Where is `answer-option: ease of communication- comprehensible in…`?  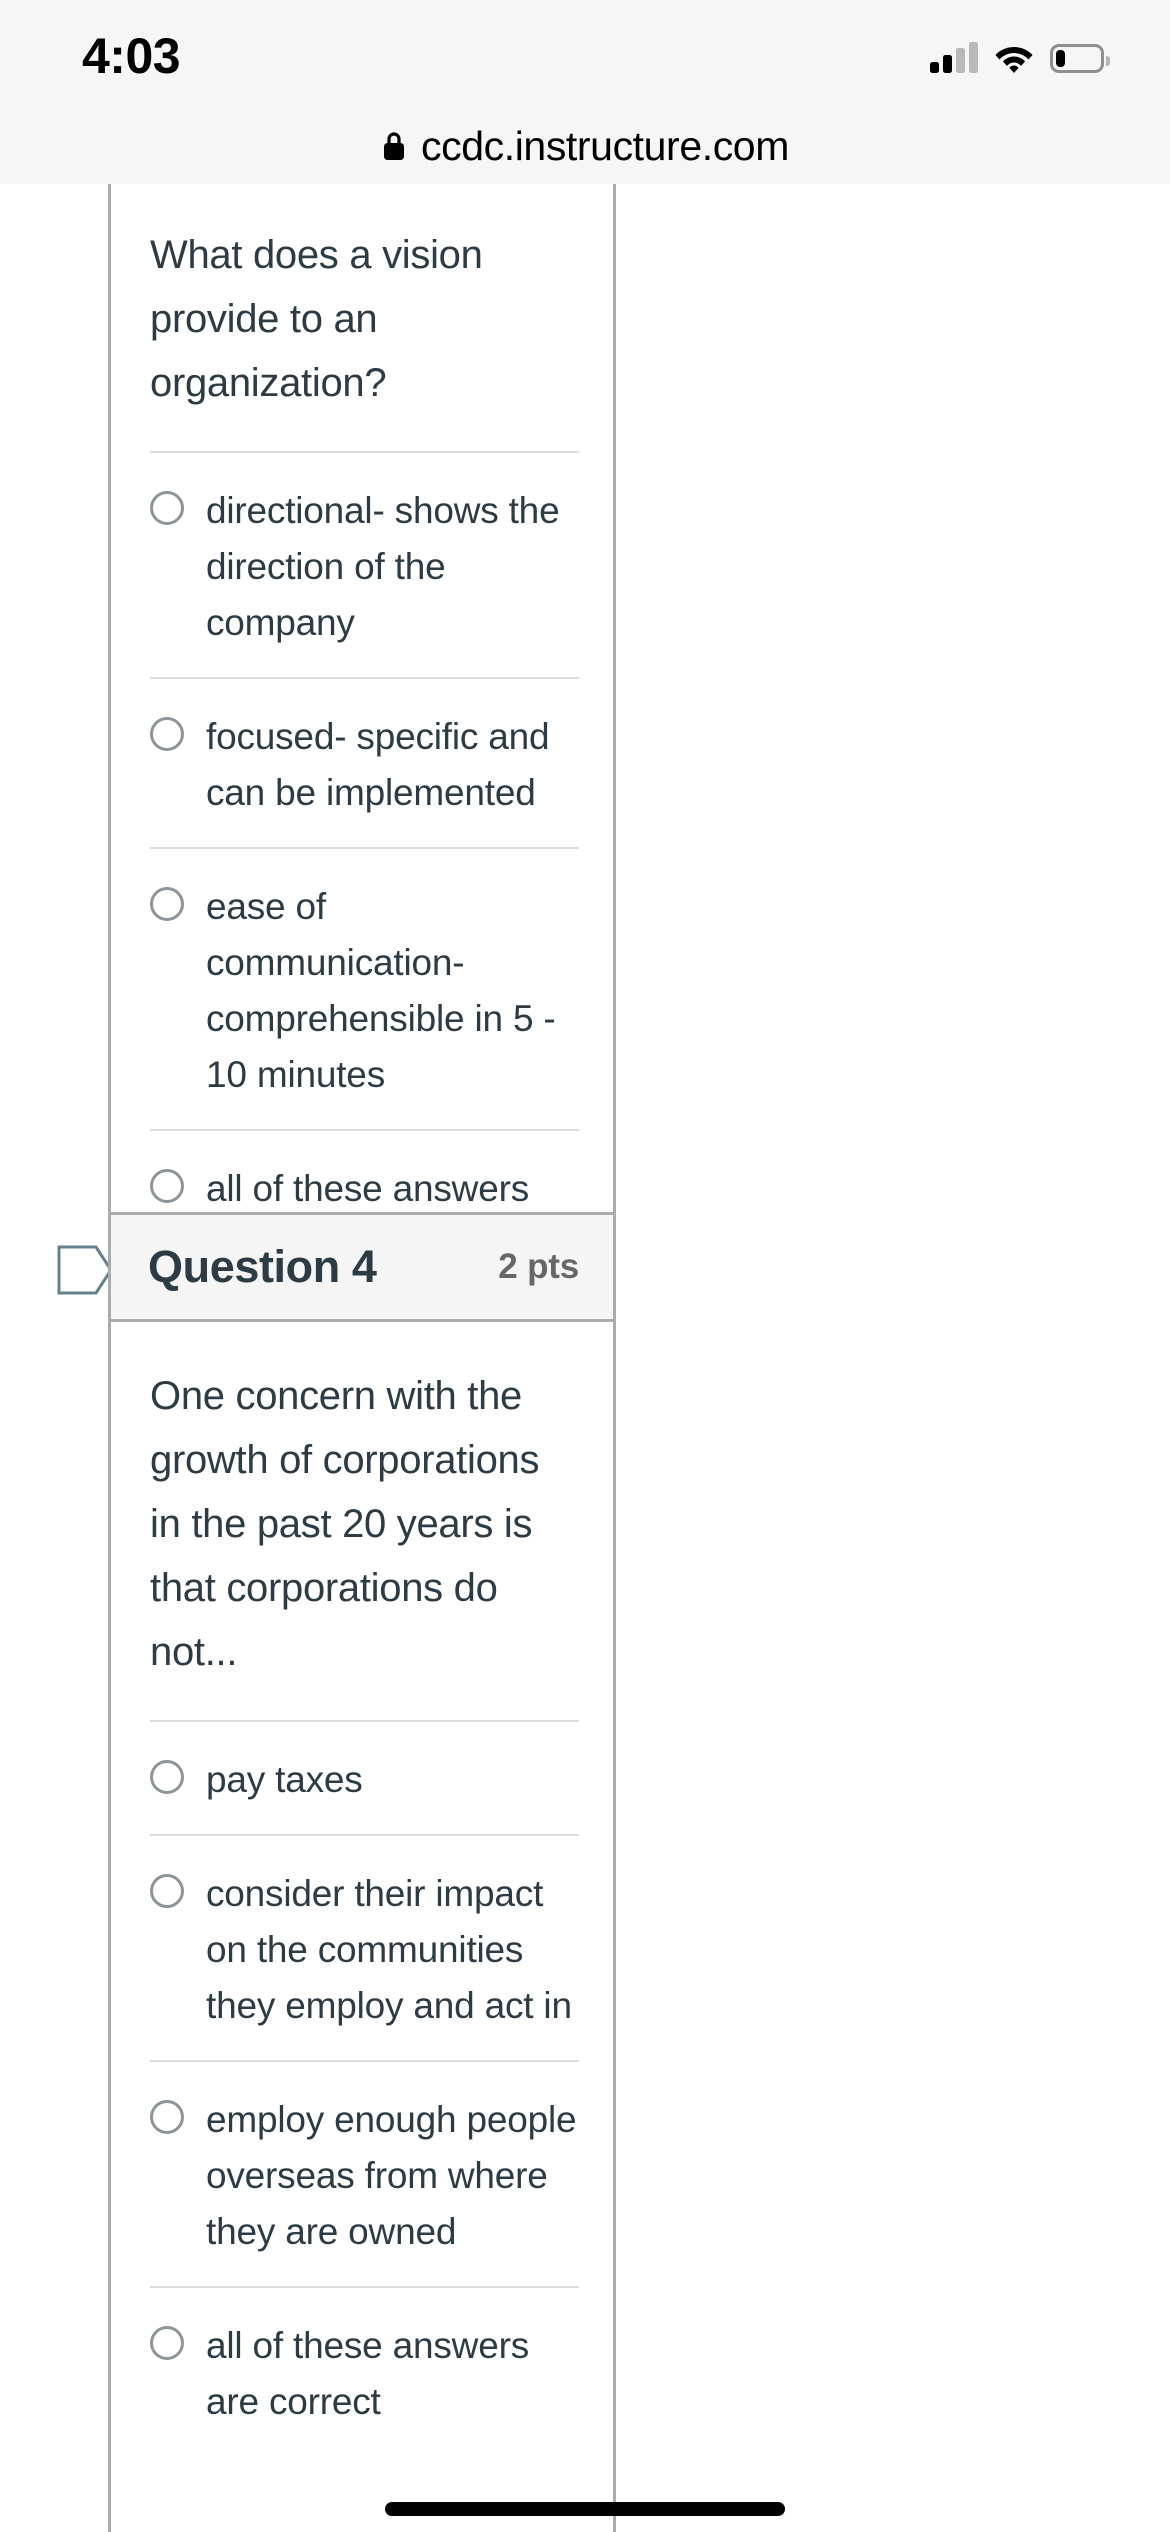
answer-option: ease of communication- comprehensible in… is located at coordinates (364, 988).